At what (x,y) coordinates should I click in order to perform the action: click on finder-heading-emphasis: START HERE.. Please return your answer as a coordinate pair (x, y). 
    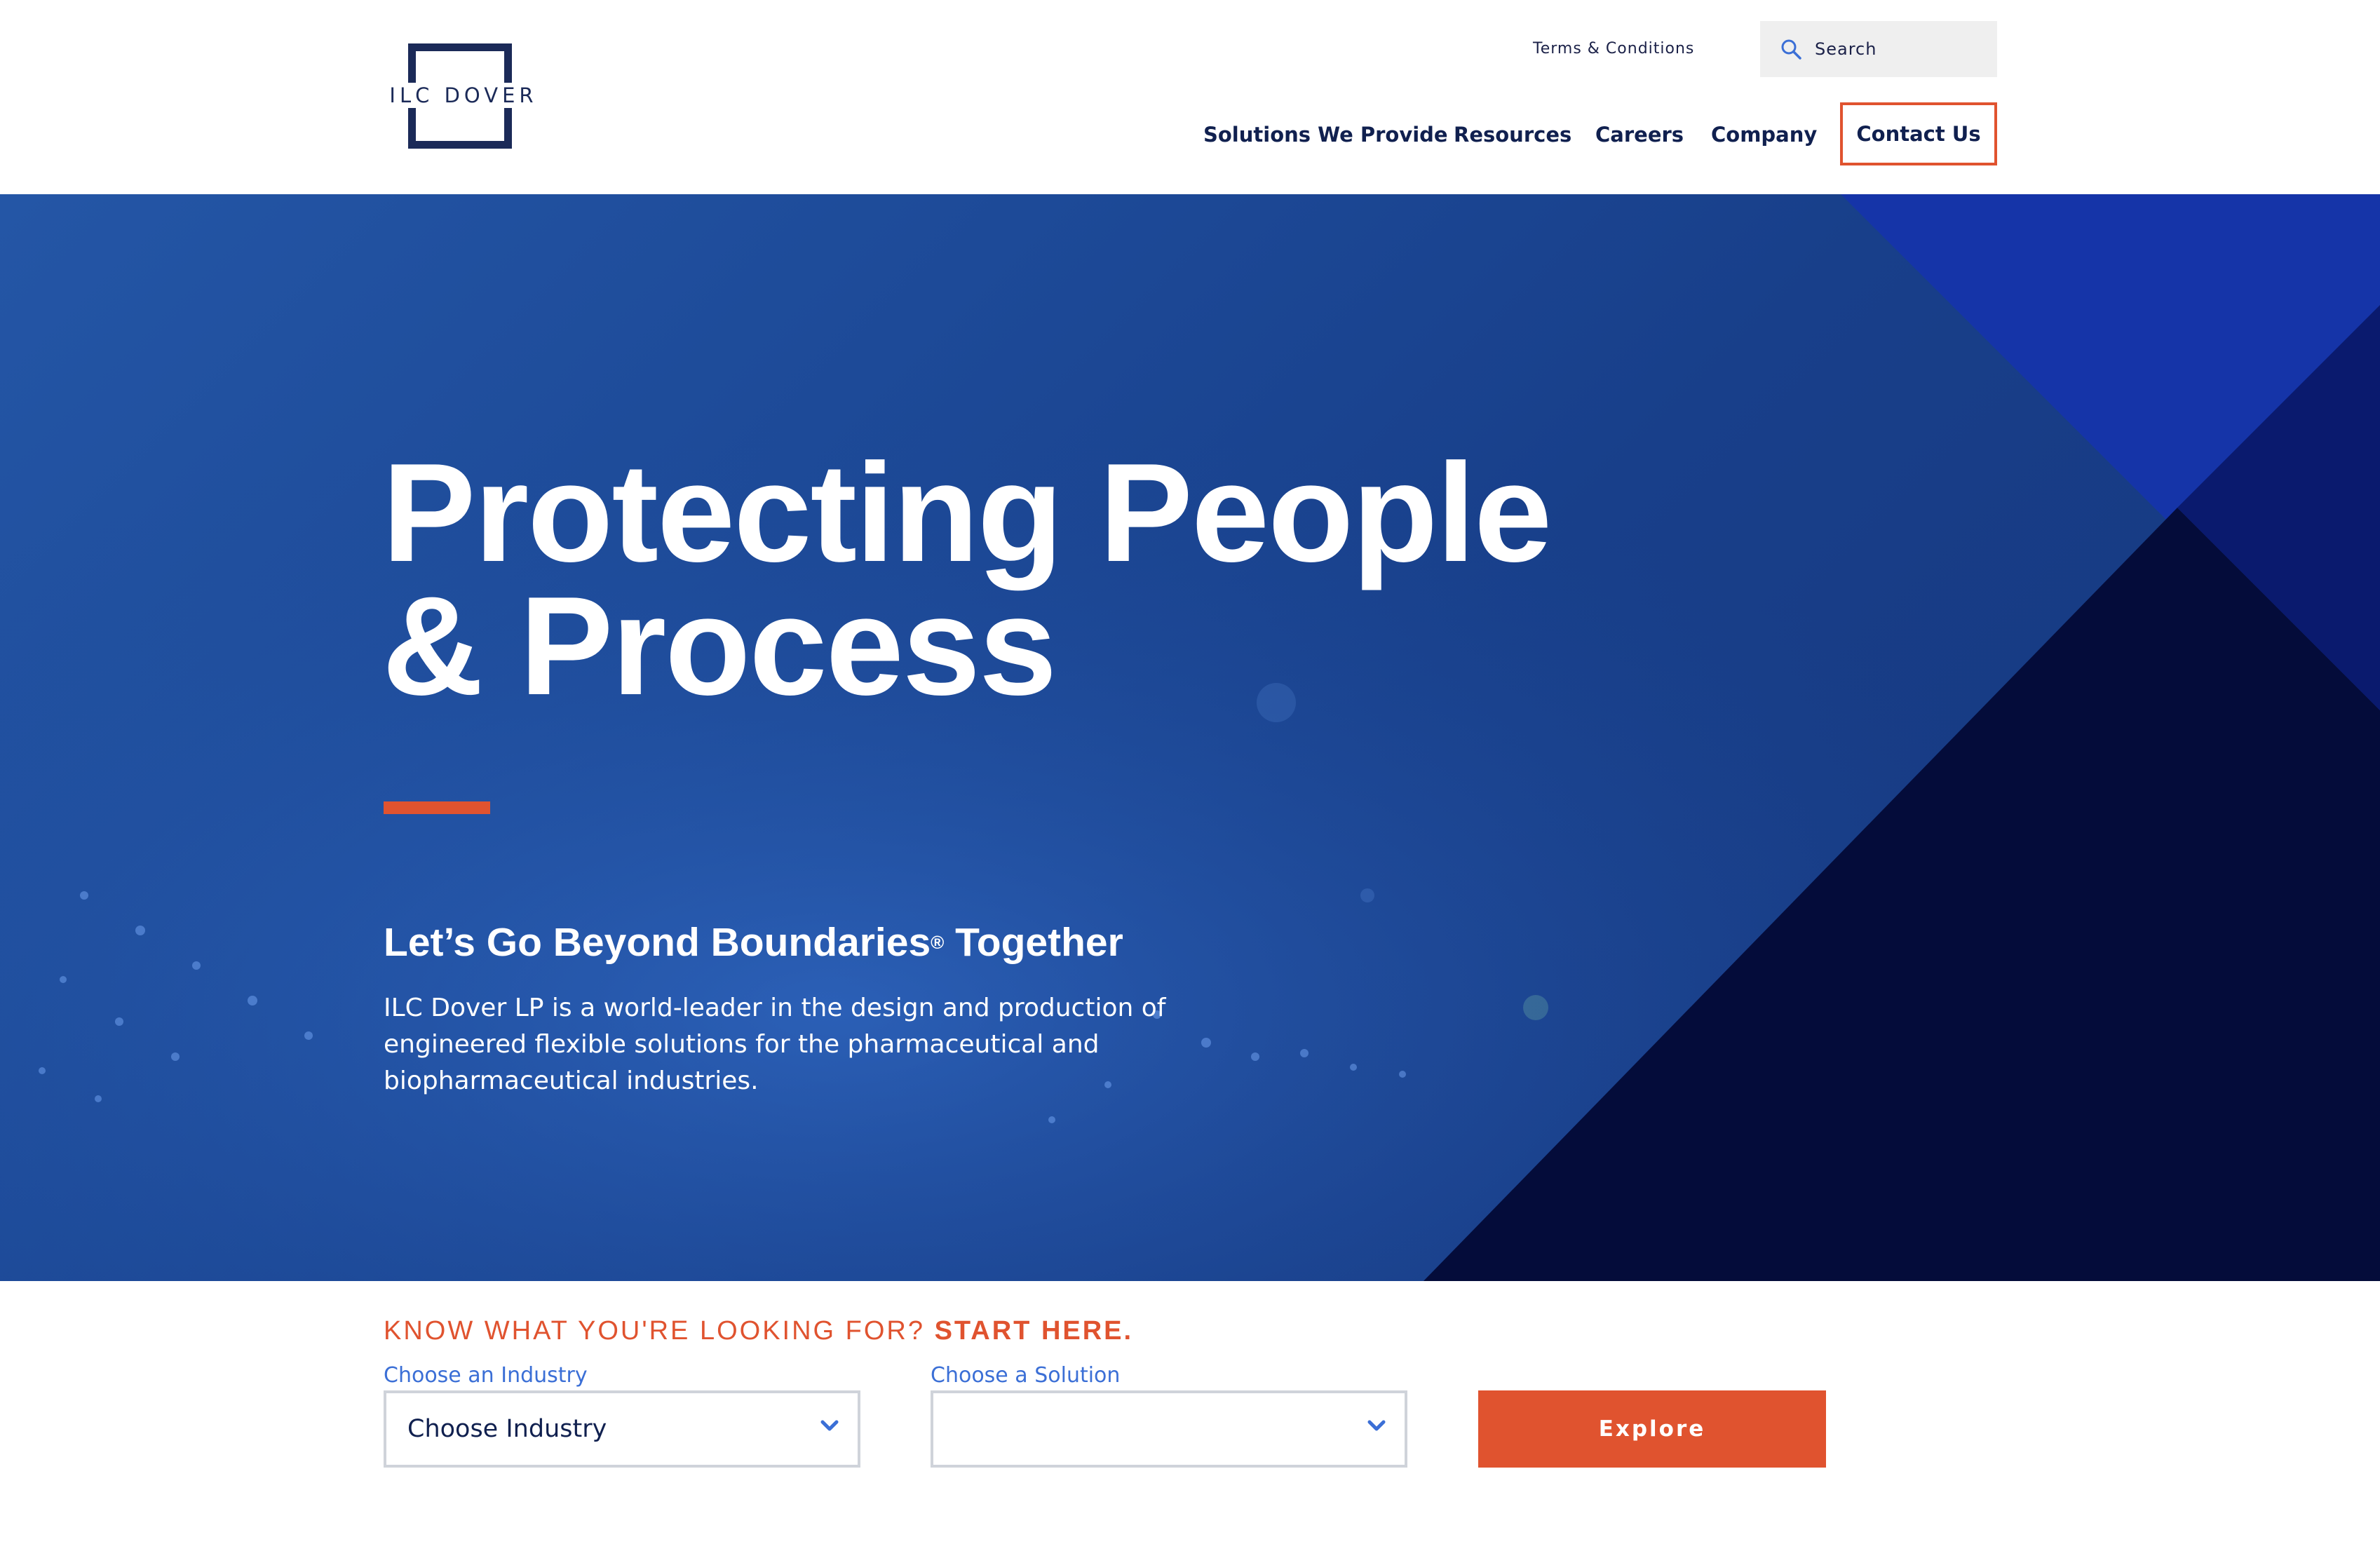
    Looking at the image, I should click on (1034, 1331).